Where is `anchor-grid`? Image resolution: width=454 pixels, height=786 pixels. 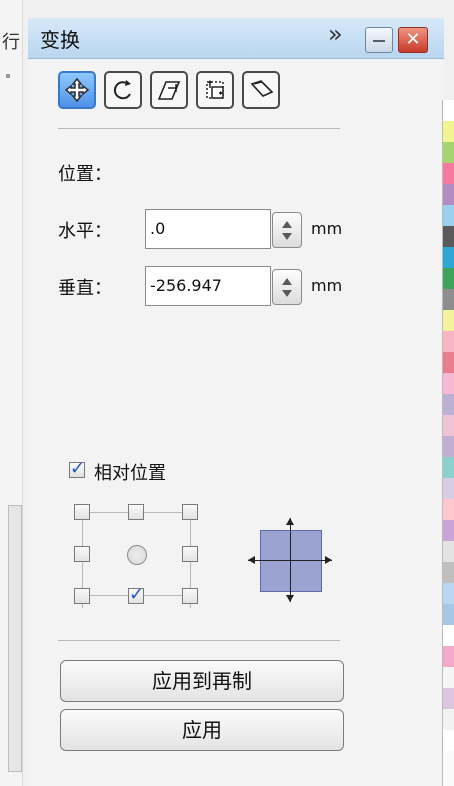
anchor-grid is located at coordinates (136, 556).